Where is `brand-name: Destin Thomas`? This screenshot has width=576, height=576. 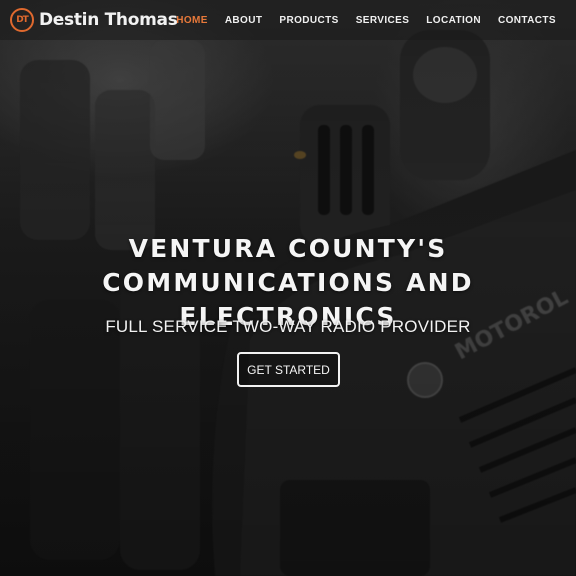
brand-name: Destin Thomas is located at coordinates (108, 20).